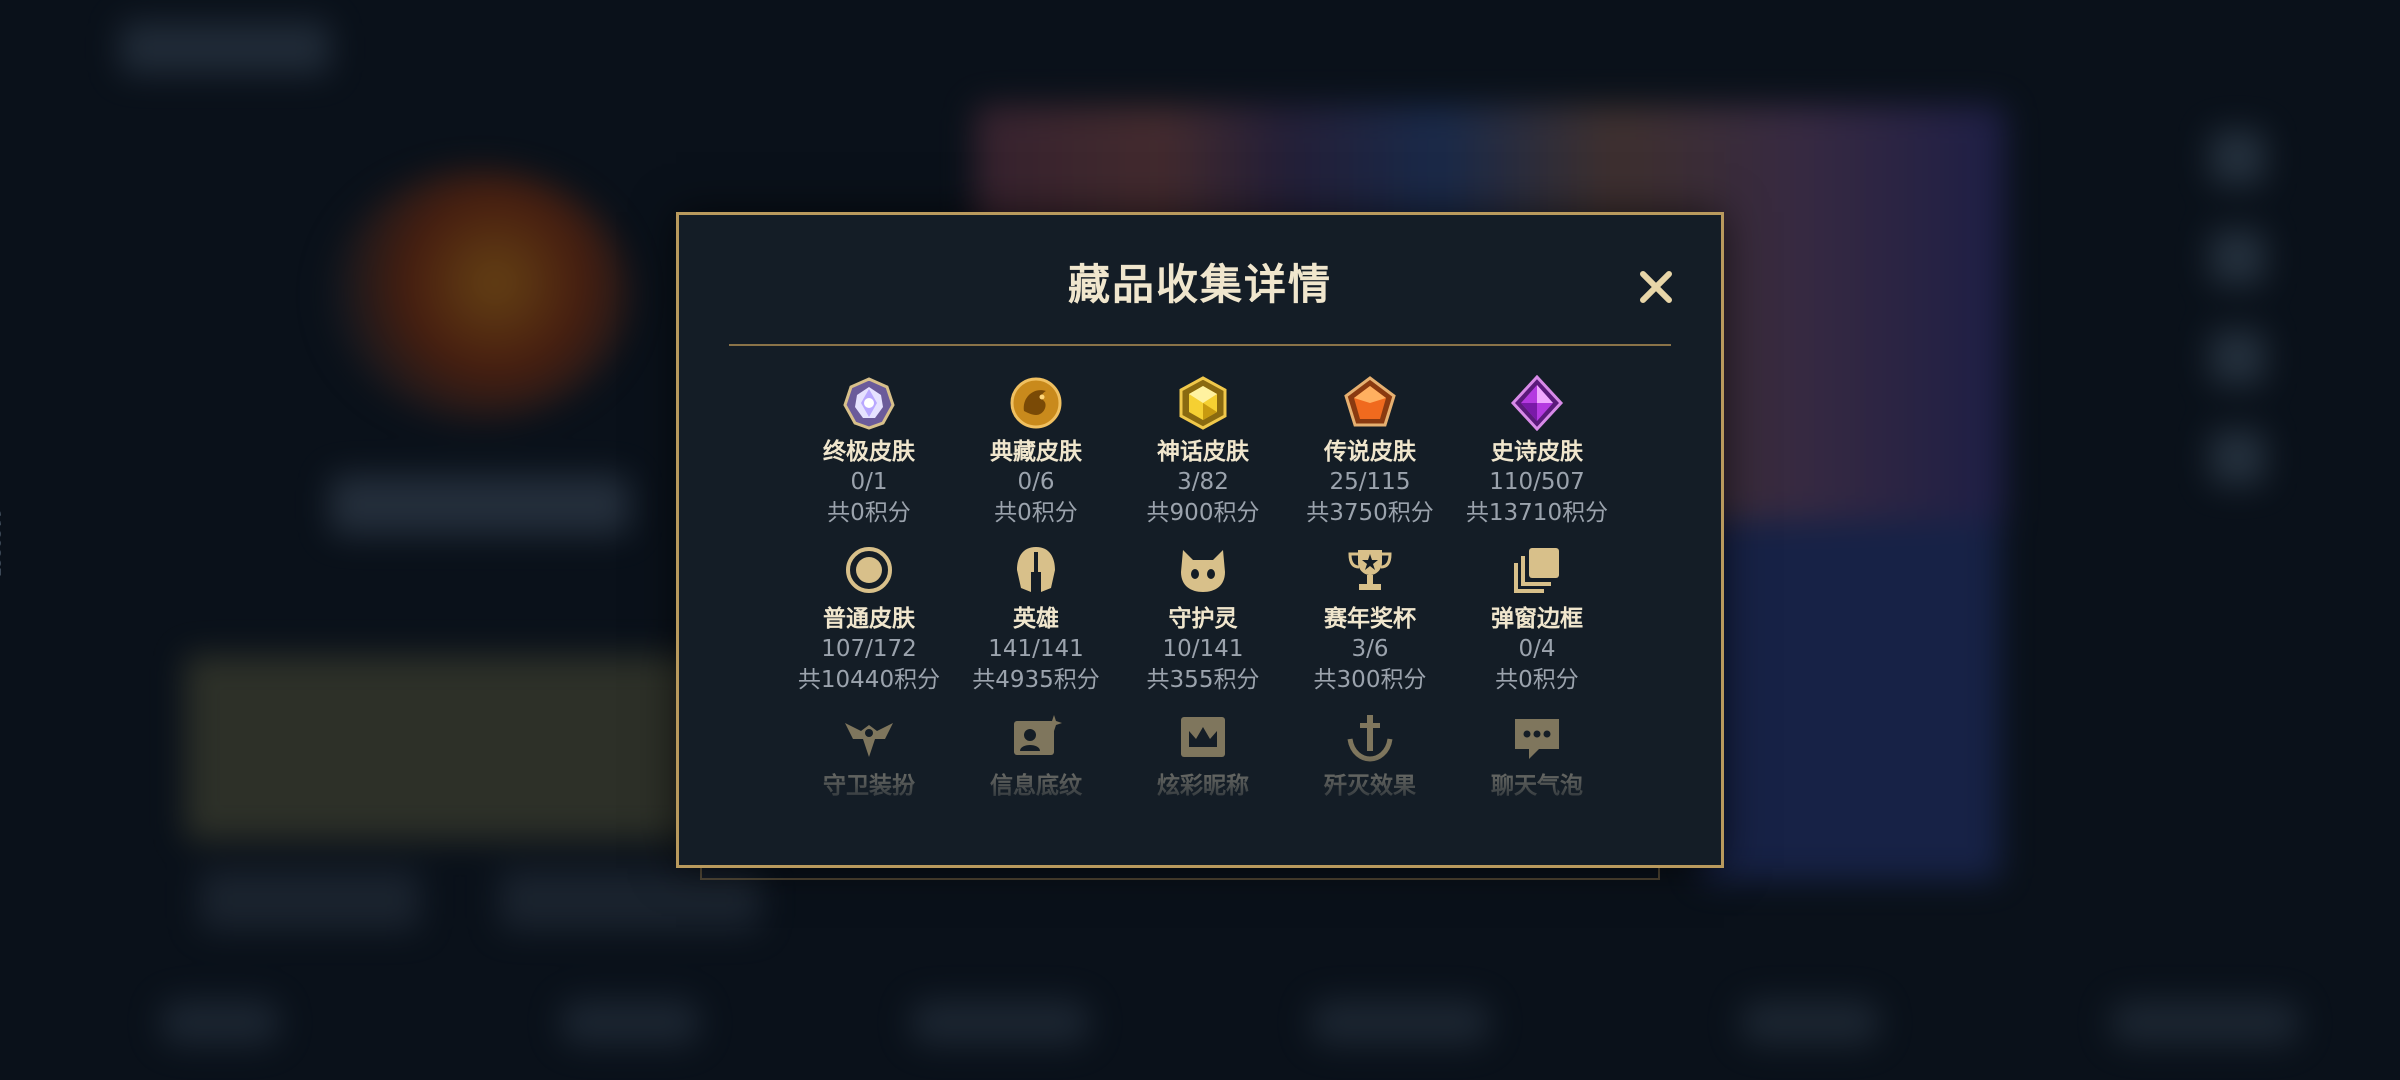  I want to click on bg-collection-card, so click(445, 747).